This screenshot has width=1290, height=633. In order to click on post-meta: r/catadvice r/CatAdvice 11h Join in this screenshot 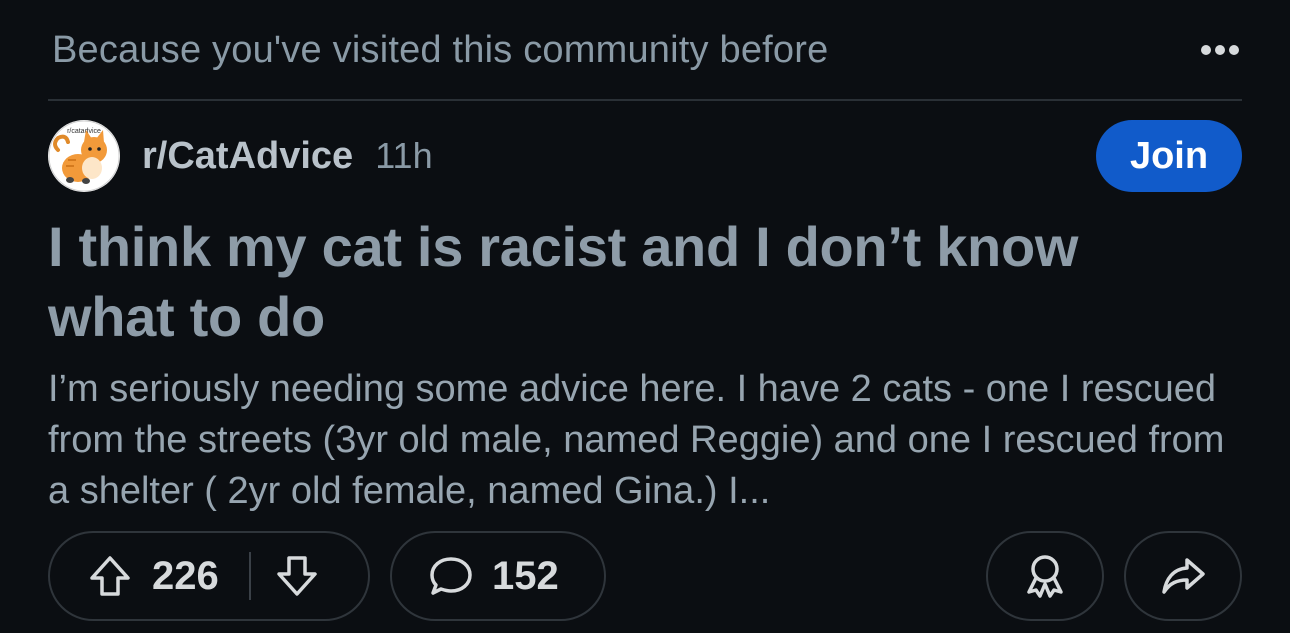, I will do `click(645, 156)`.